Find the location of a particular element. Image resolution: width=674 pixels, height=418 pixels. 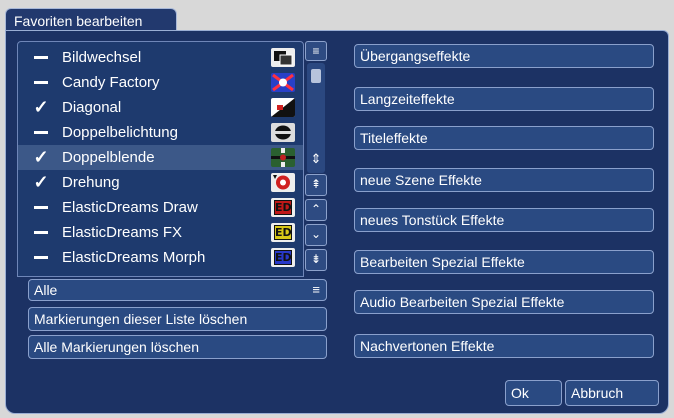

list-scrollbar: ≡ ⇕ ⇞ ⌃ ⌄ ⇟ is located at coordinates (316, 158).